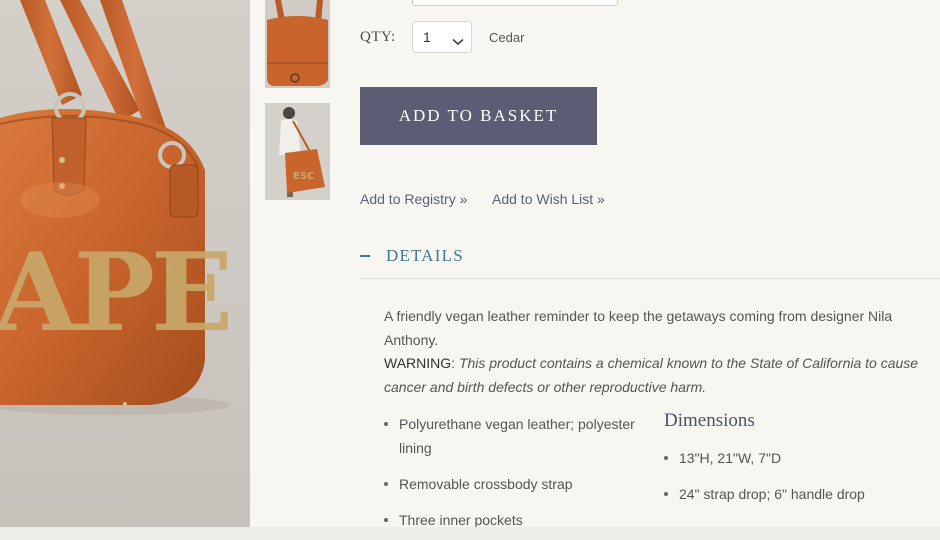 The width and height of the screenshot is (940, 540). I want to click on selected-color-name: Cedar, so click(507, 37).